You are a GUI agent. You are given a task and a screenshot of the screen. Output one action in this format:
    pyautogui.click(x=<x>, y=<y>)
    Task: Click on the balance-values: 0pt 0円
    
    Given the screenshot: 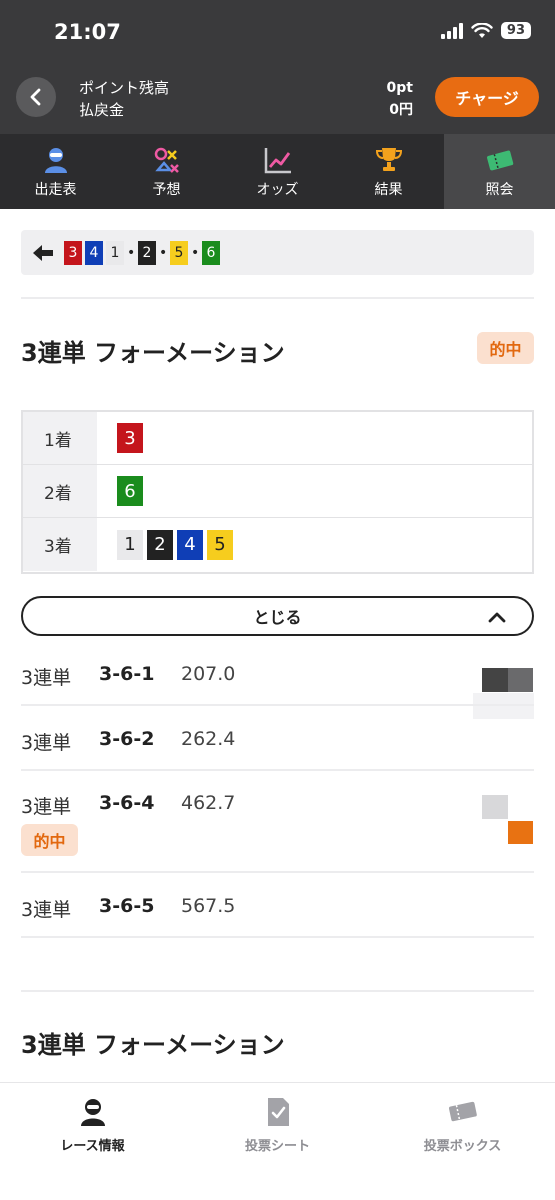 What is the action you would take?
    pyautogui.click(x=400, y=99)
    